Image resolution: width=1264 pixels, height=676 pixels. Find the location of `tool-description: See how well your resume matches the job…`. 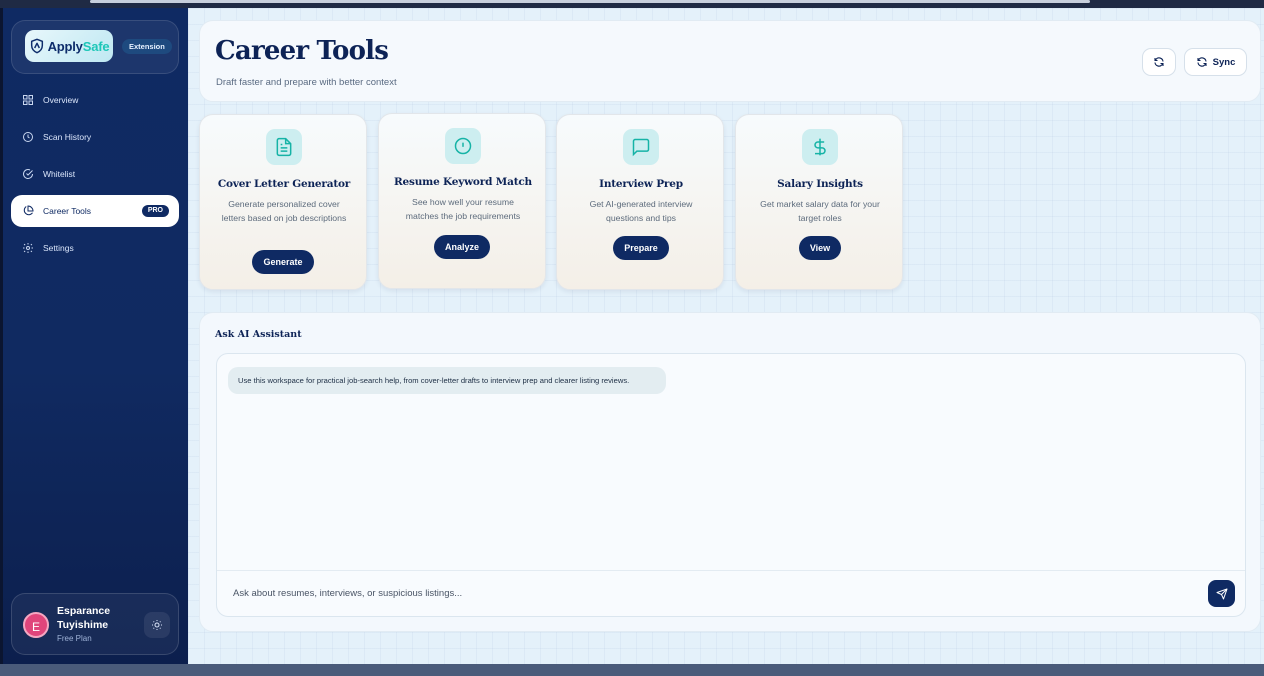

tool-description: See how well your resume matches the job… is located at coordinates (463, 209).